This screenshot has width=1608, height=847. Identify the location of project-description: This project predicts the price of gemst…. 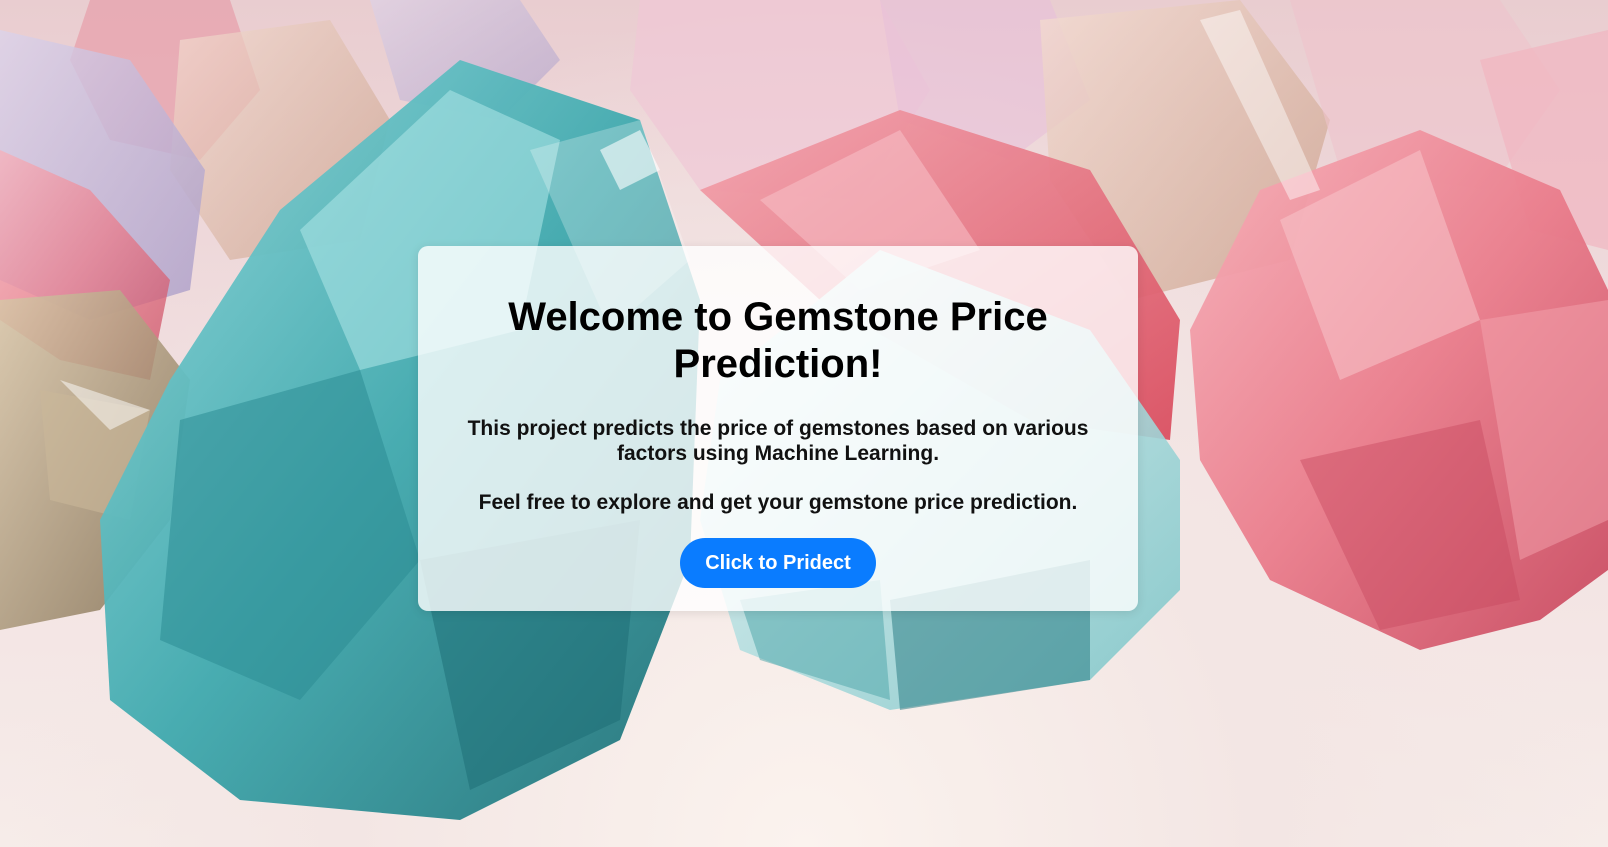
(778, 441).